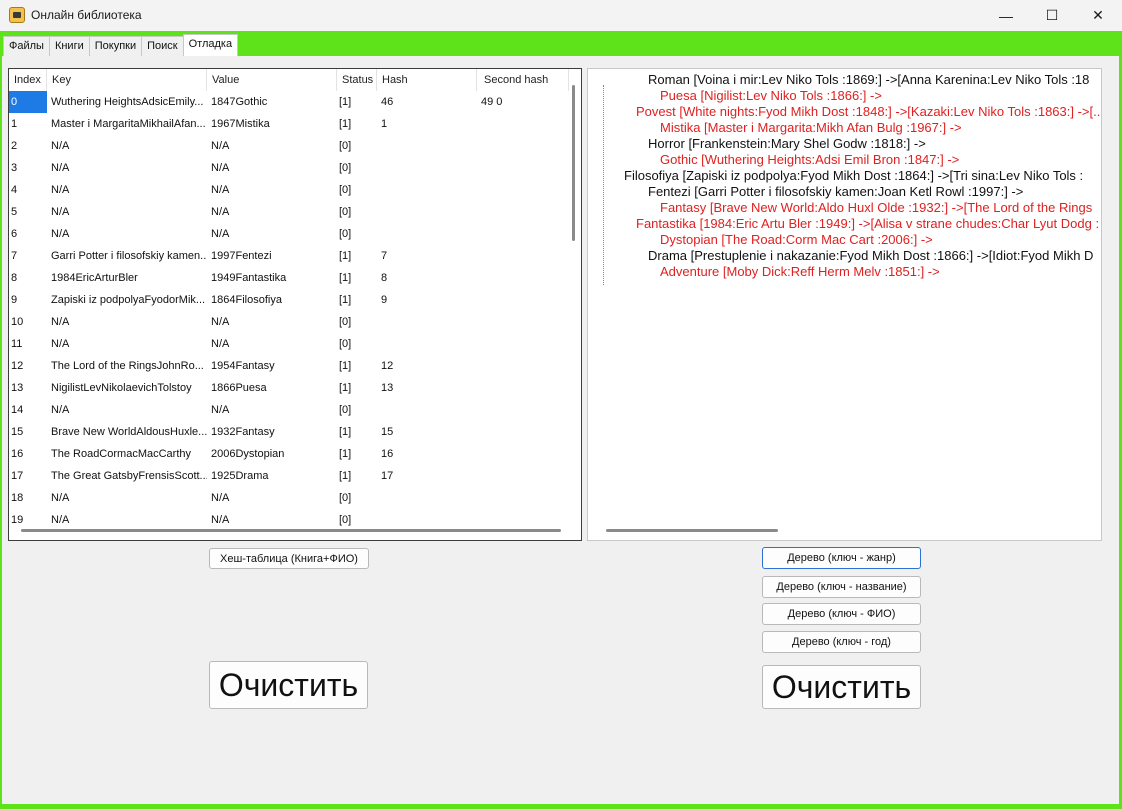  What do you see at coordinates (692, 530) in the screenshot?
I see `tree-horizontal-scrollbar` at bounding box center [692, 530].